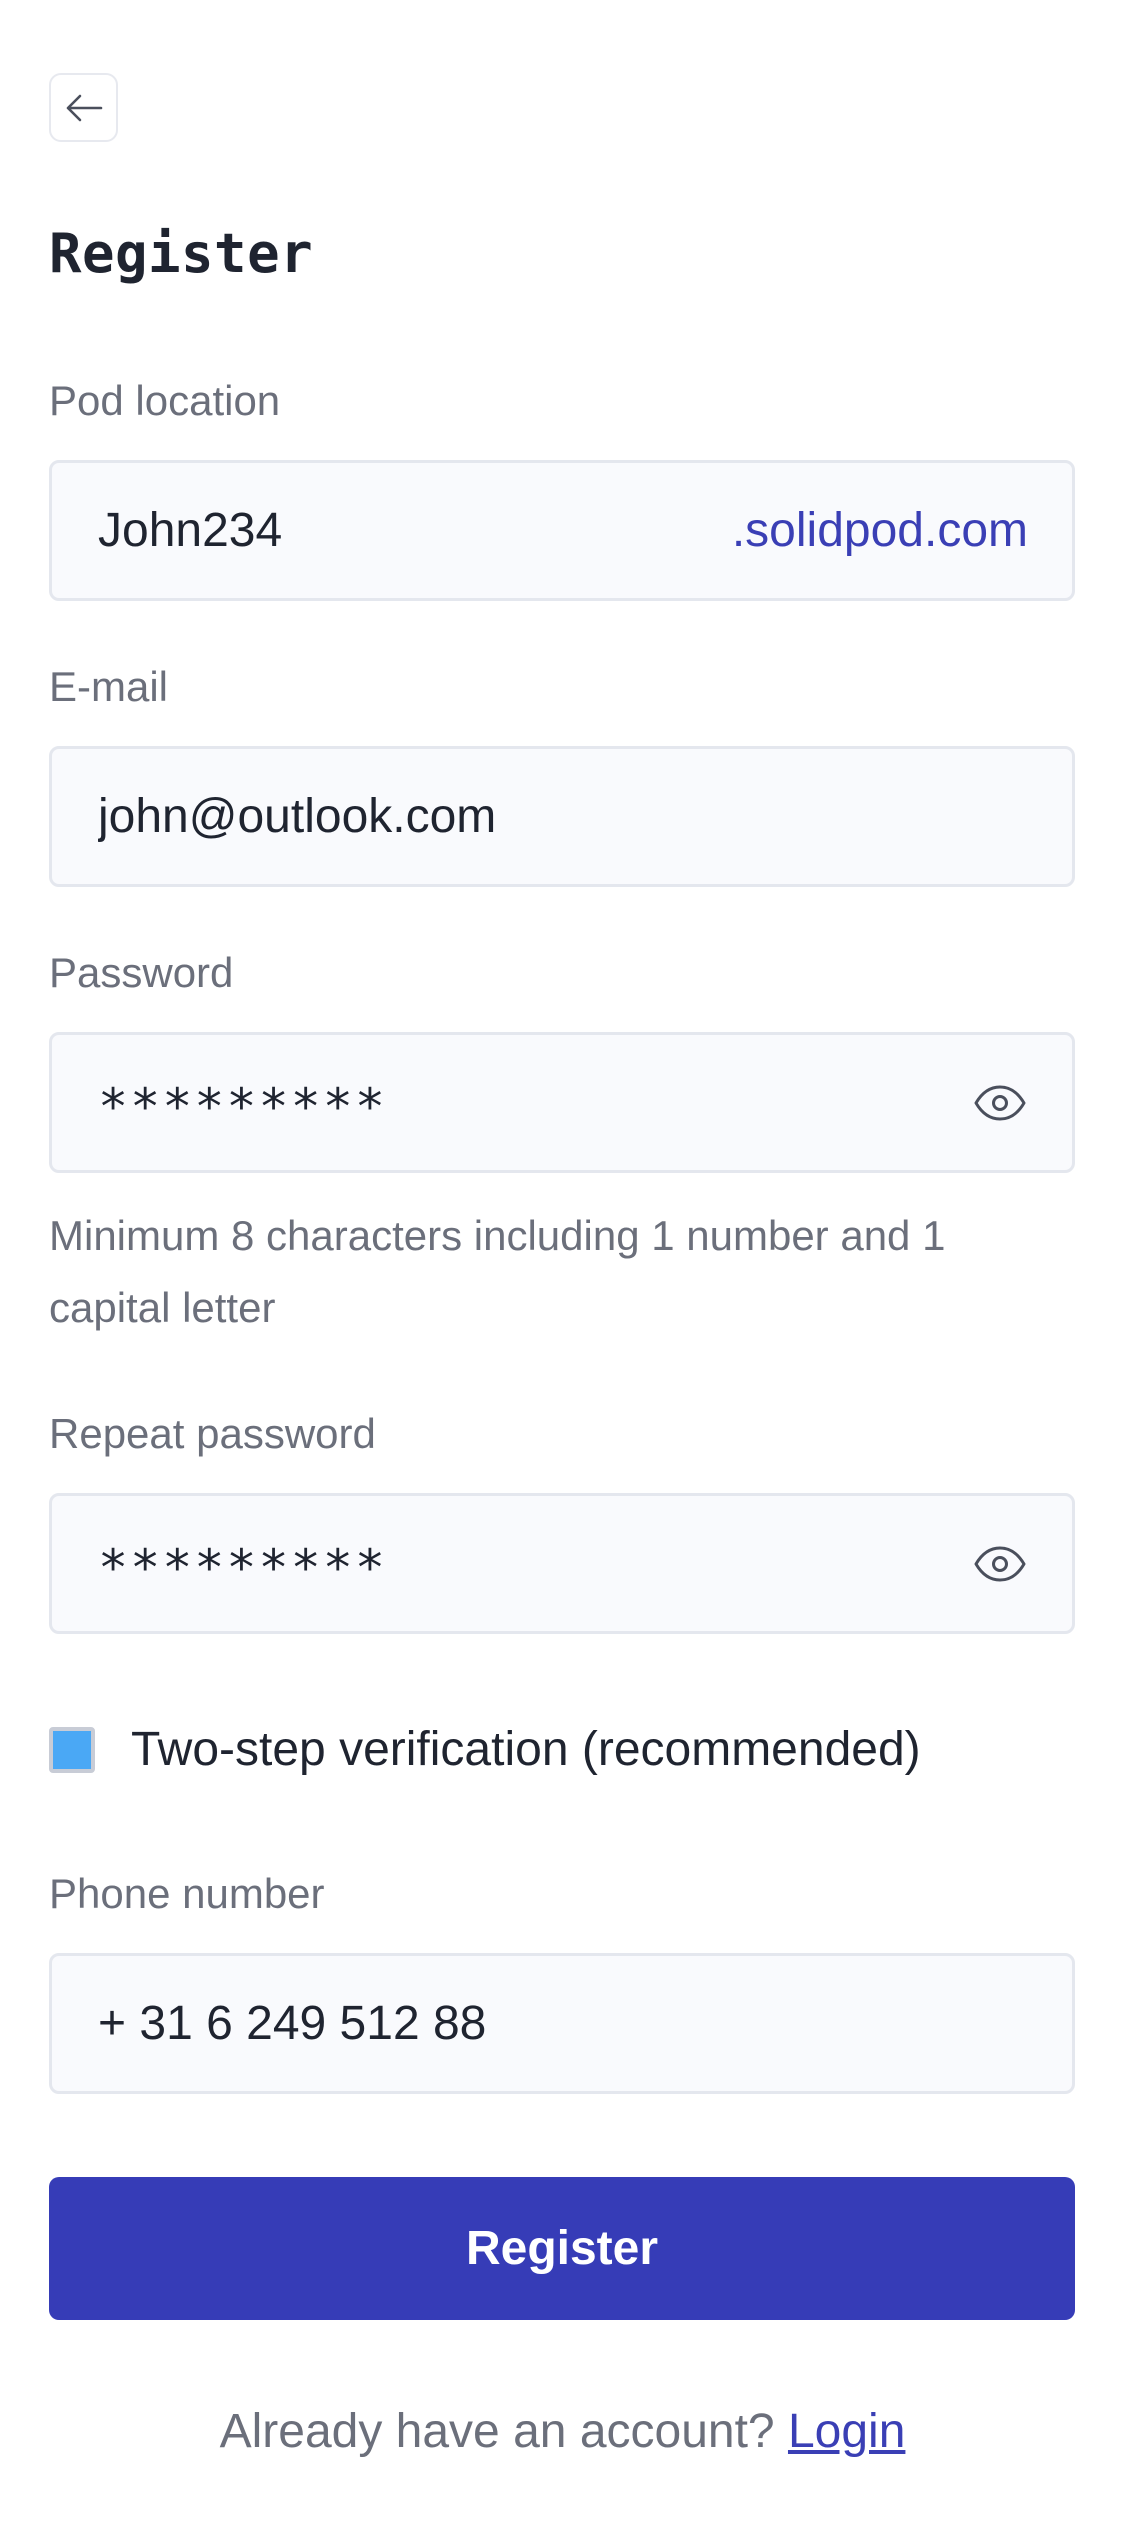 The width and height of the screenshot is (1125, 2544). What do you see at coordinates (535, 1103) in the screenshot?
I see `password-input: *********` at bounding box center [535, 1103].